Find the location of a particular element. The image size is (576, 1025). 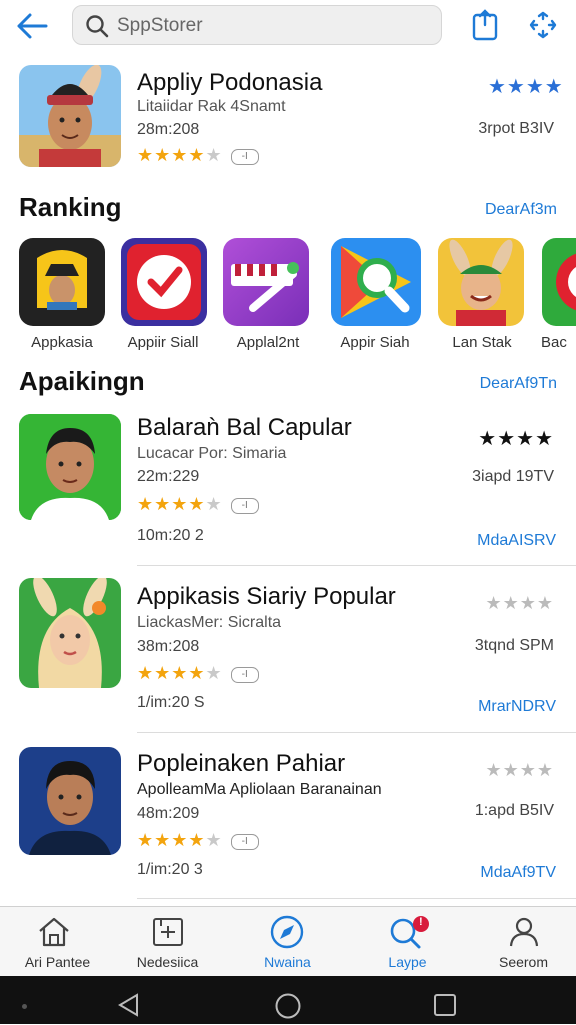

app-link: MrarNDRV is located at coordinates (517, 707).